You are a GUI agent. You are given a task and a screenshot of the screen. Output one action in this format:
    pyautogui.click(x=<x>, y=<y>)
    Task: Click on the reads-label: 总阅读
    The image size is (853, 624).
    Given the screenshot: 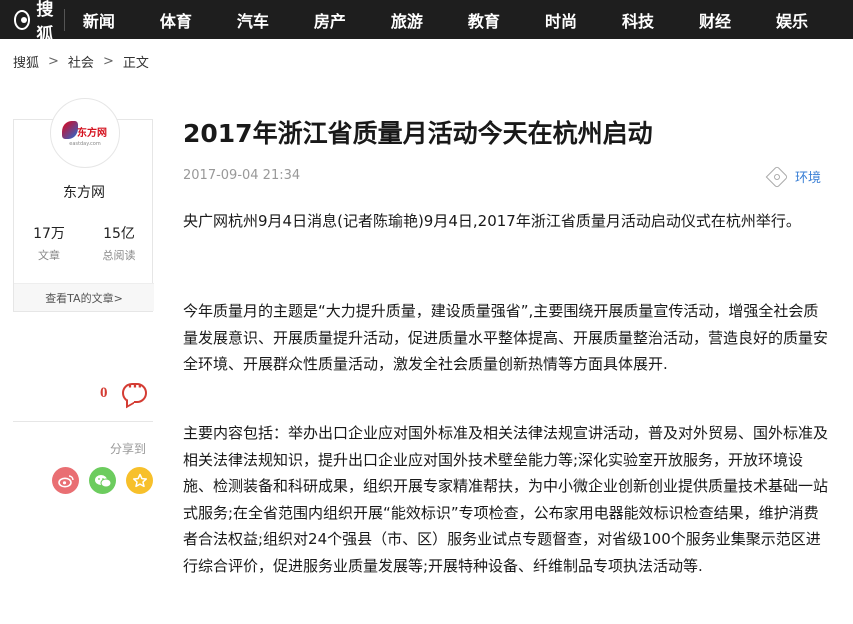 What is the action you would take?
    pyautogui.click(x=119, y=255)
    